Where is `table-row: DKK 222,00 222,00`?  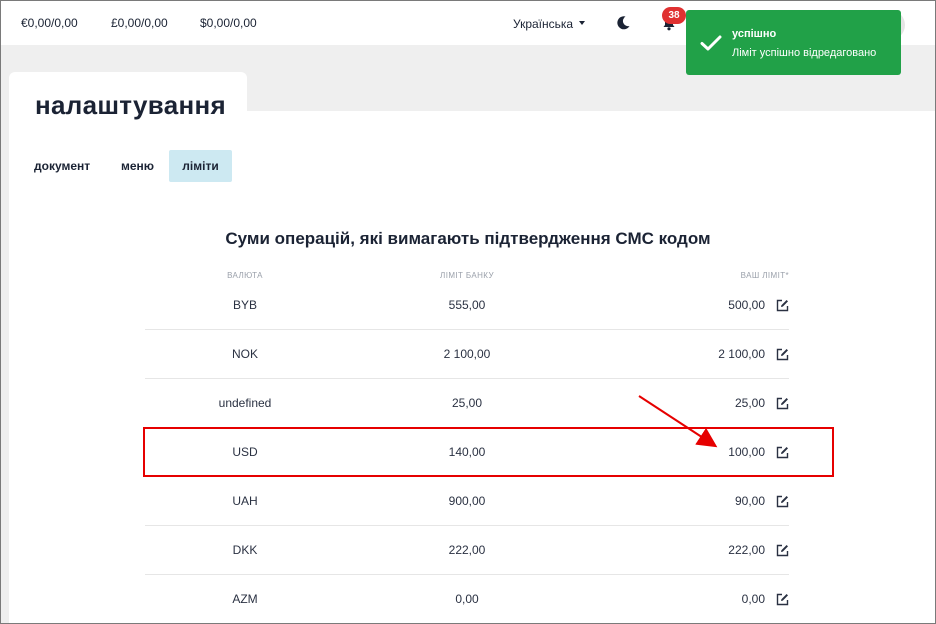 table-row: DKK 222,00 222,00 is located at coordinates (467, 550).